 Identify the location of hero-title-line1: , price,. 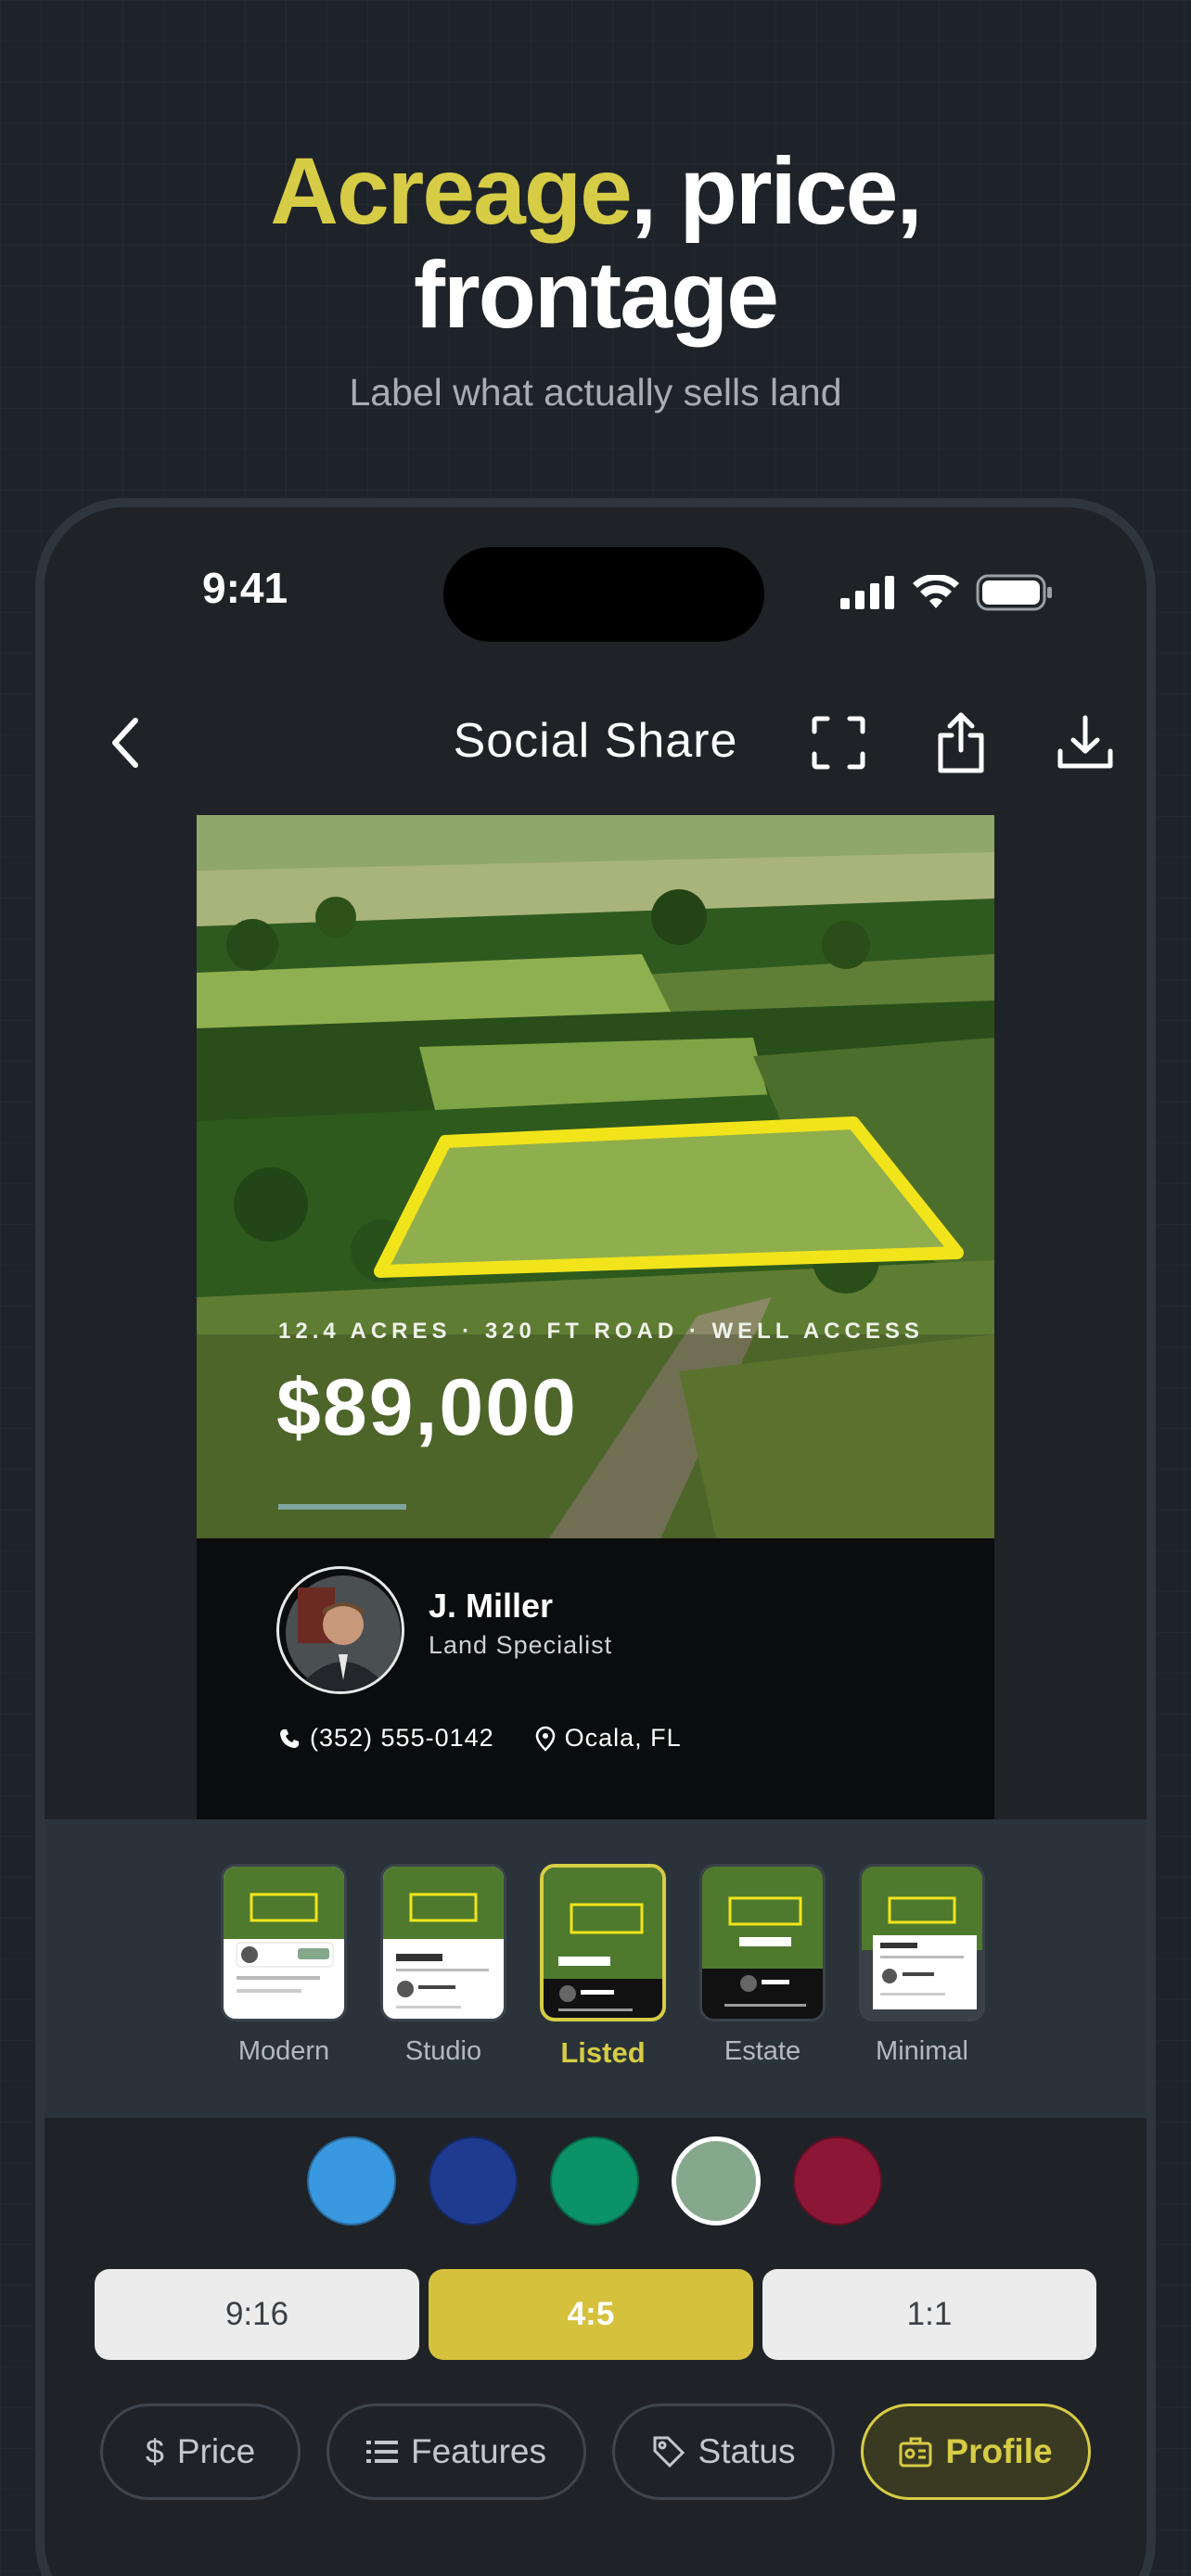
(777, 191).